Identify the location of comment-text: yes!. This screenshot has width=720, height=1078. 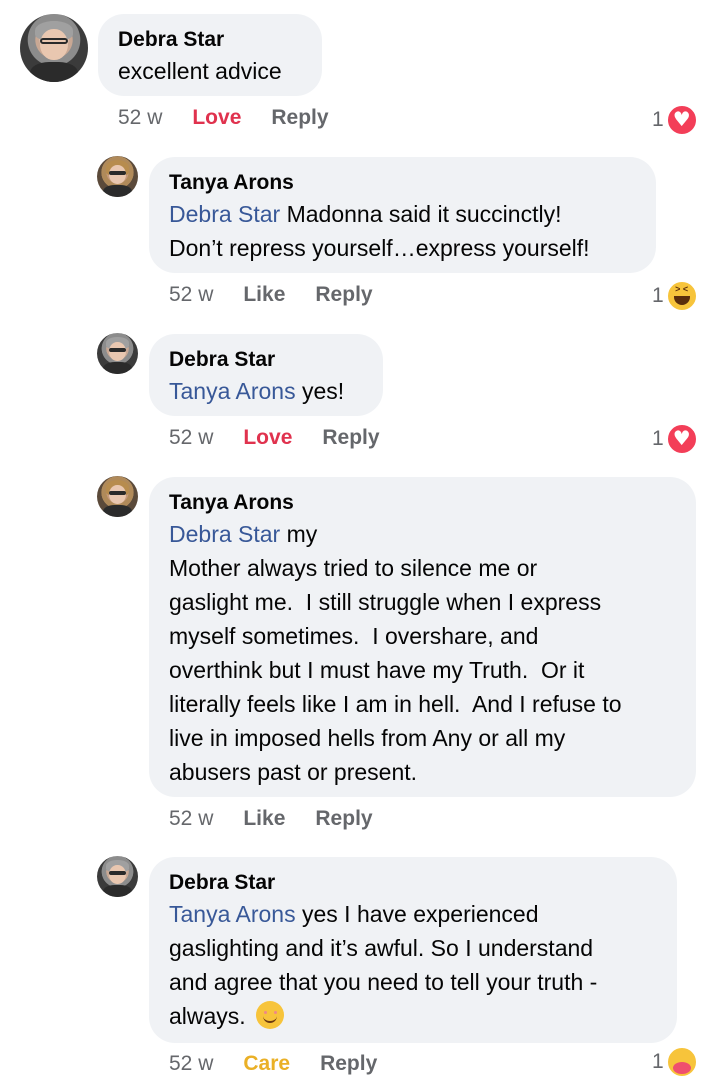
(320, 391).